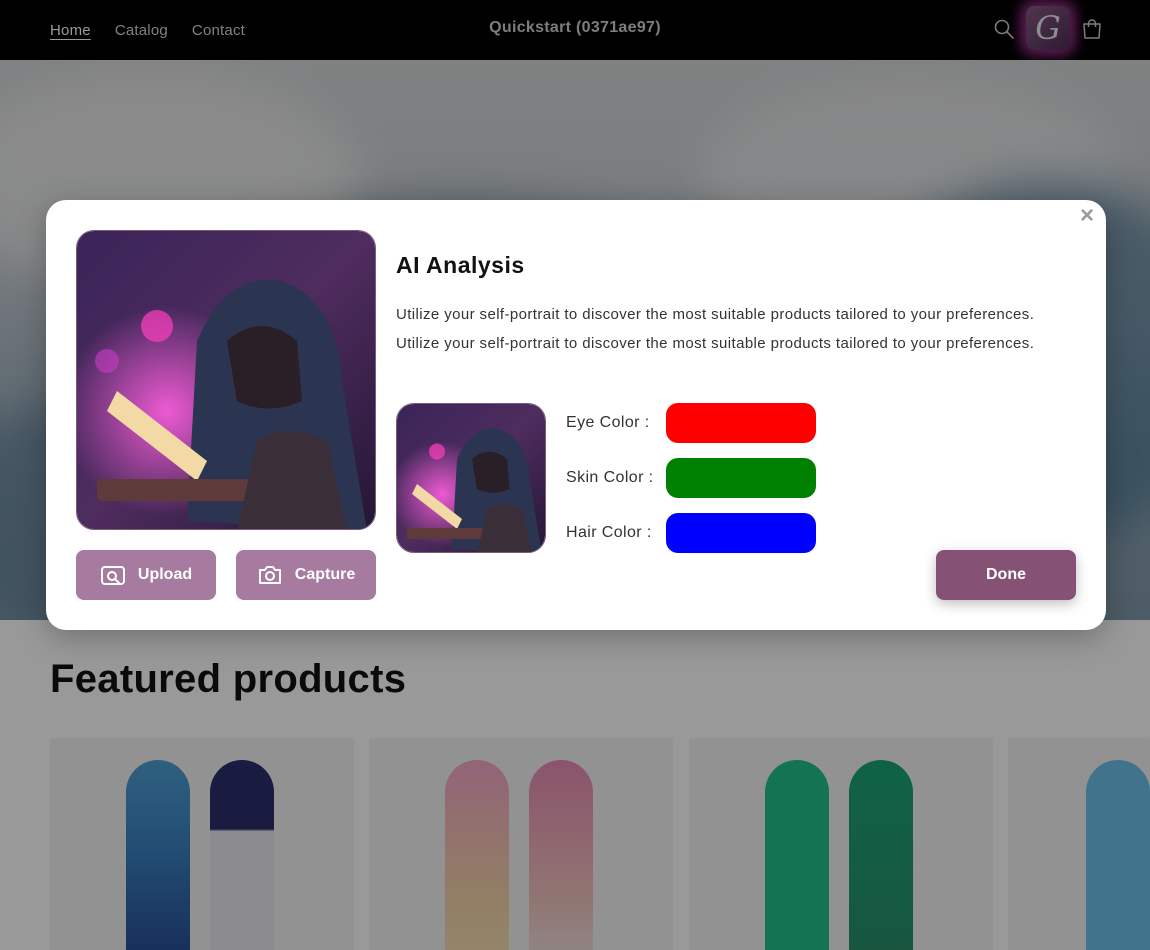 The image size is (1150, 950). I want to click on hair-color-label: Hair Color :, so click(609, 532).